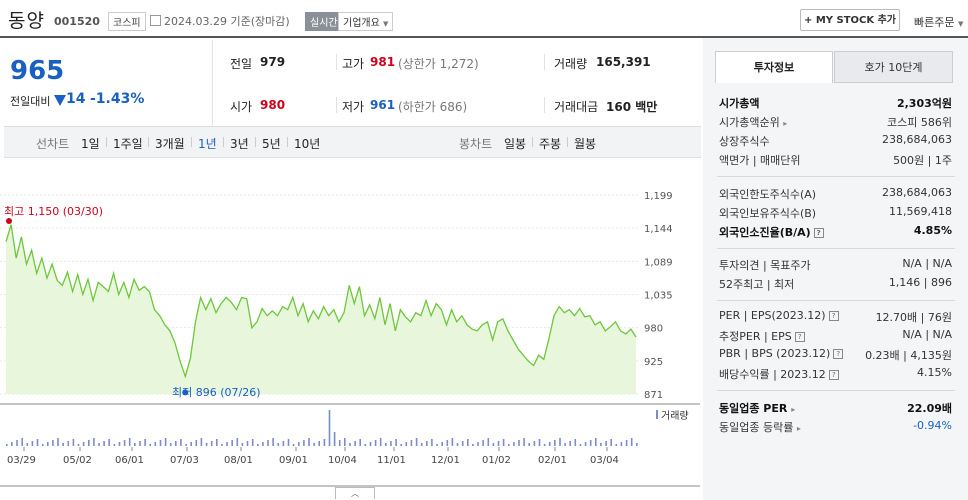 The image size is (968, 500). I want to click on per-value: 12.70배 | 76원, so click(913, 317).